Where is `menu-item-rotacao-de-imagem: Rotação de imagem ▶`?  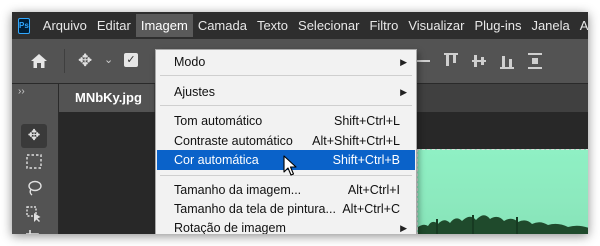
menu-item-rotacao-de-imagem: Rotação de imagem ▶ is located at coordinates (286, 226).